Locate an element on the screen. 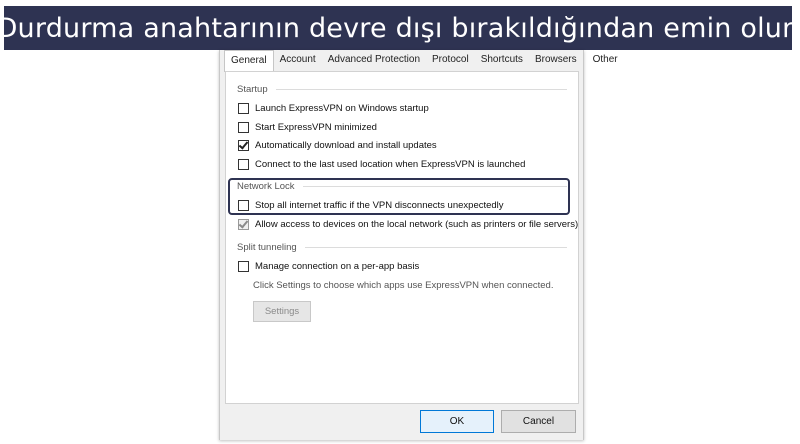 This screenshot has height=444, width=800. connect-last-location-checkbox is located at coordinates (243, 164).